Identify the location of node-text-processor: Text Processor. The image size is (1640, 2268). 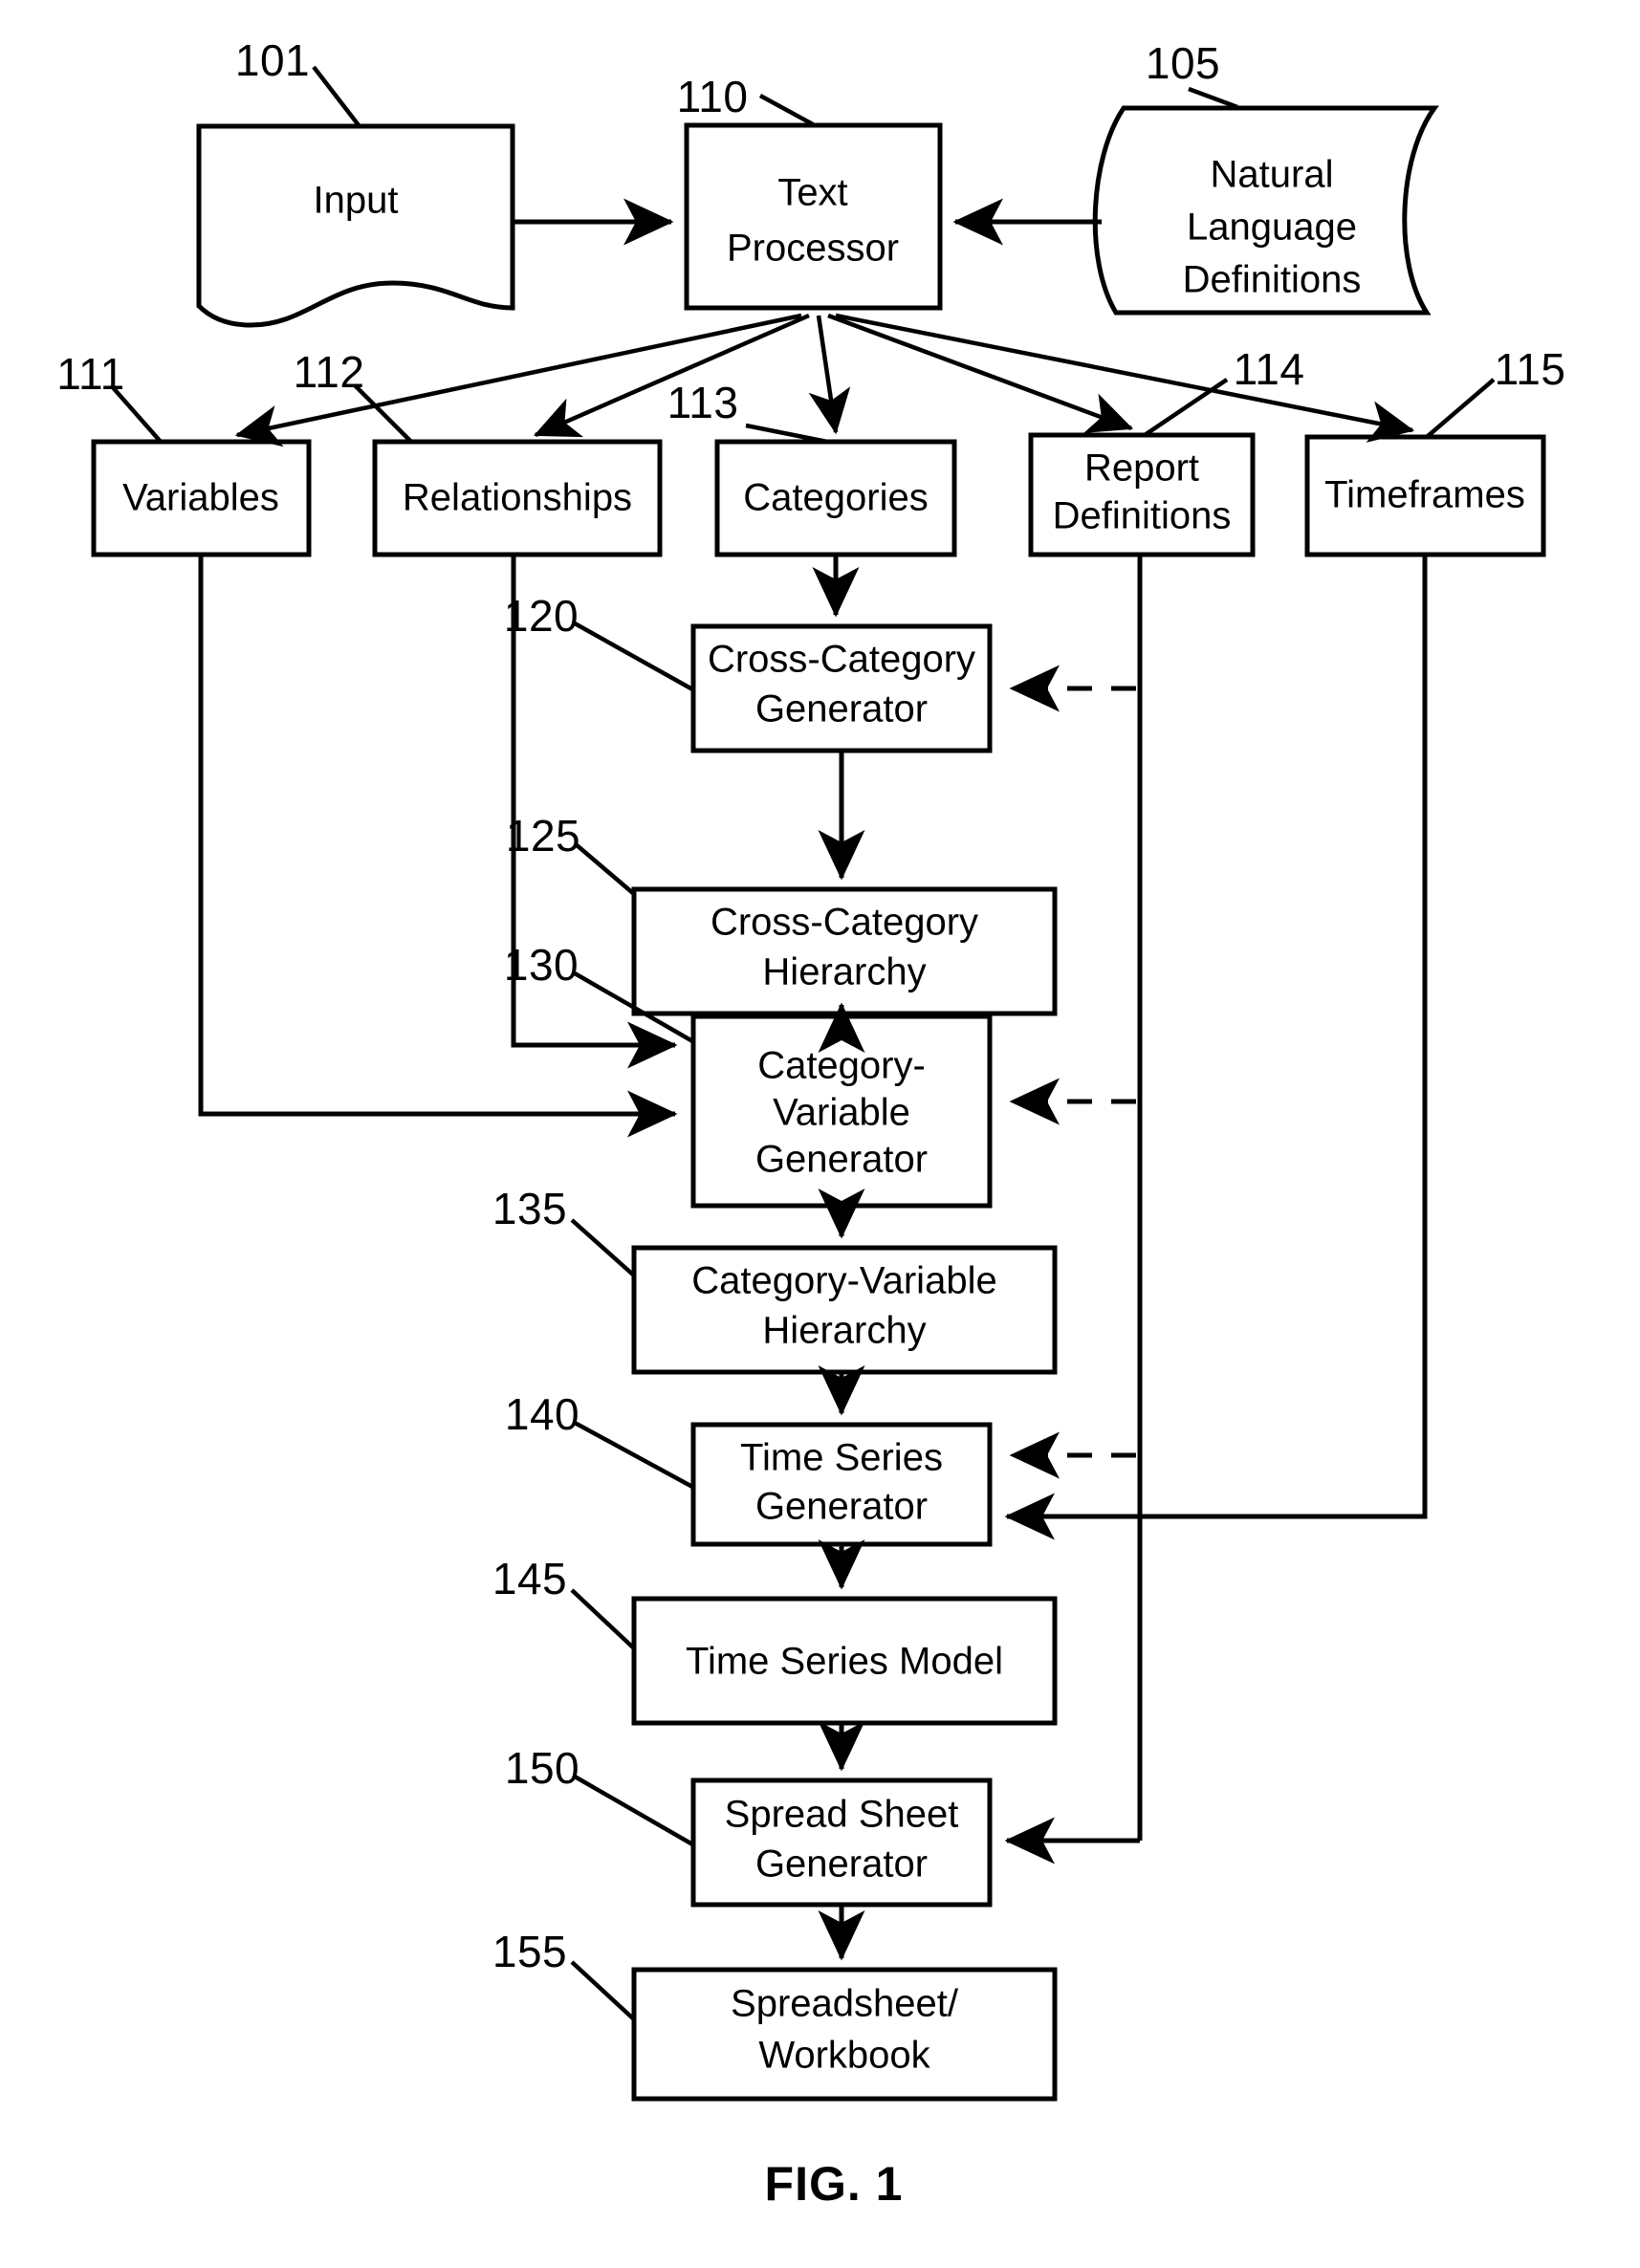
(813, 217).